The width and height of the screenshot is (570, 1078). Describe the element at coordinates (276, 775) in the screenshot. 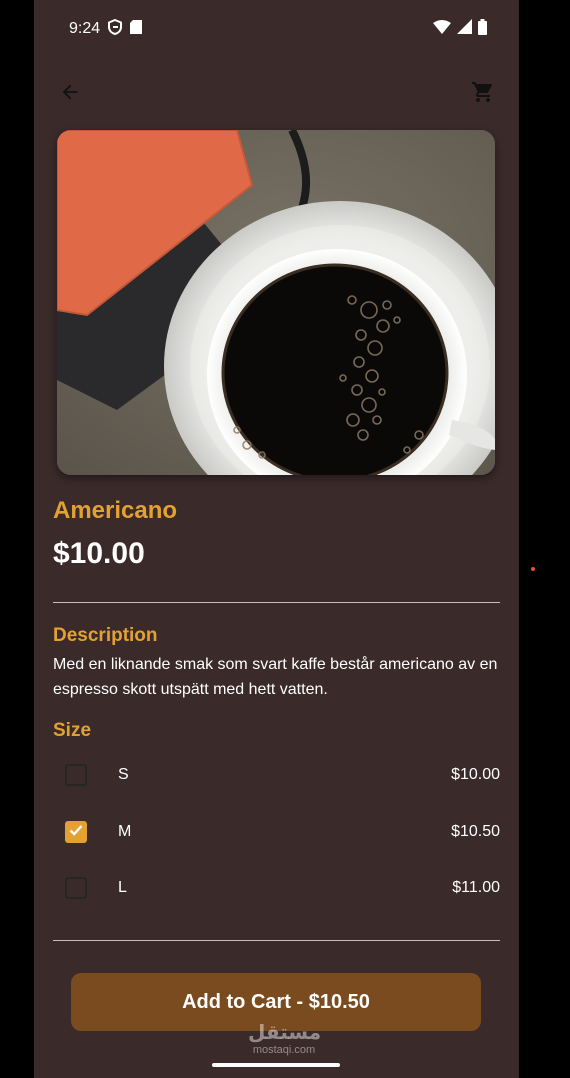

I see `size-option-s: S $10.00` at that location.